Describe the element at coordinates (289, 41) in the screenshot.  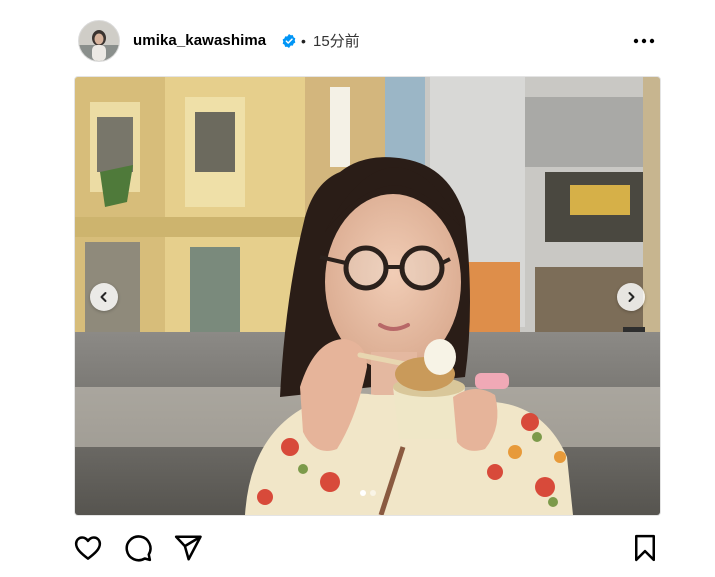
I see `verified-badge-icon` at that location.